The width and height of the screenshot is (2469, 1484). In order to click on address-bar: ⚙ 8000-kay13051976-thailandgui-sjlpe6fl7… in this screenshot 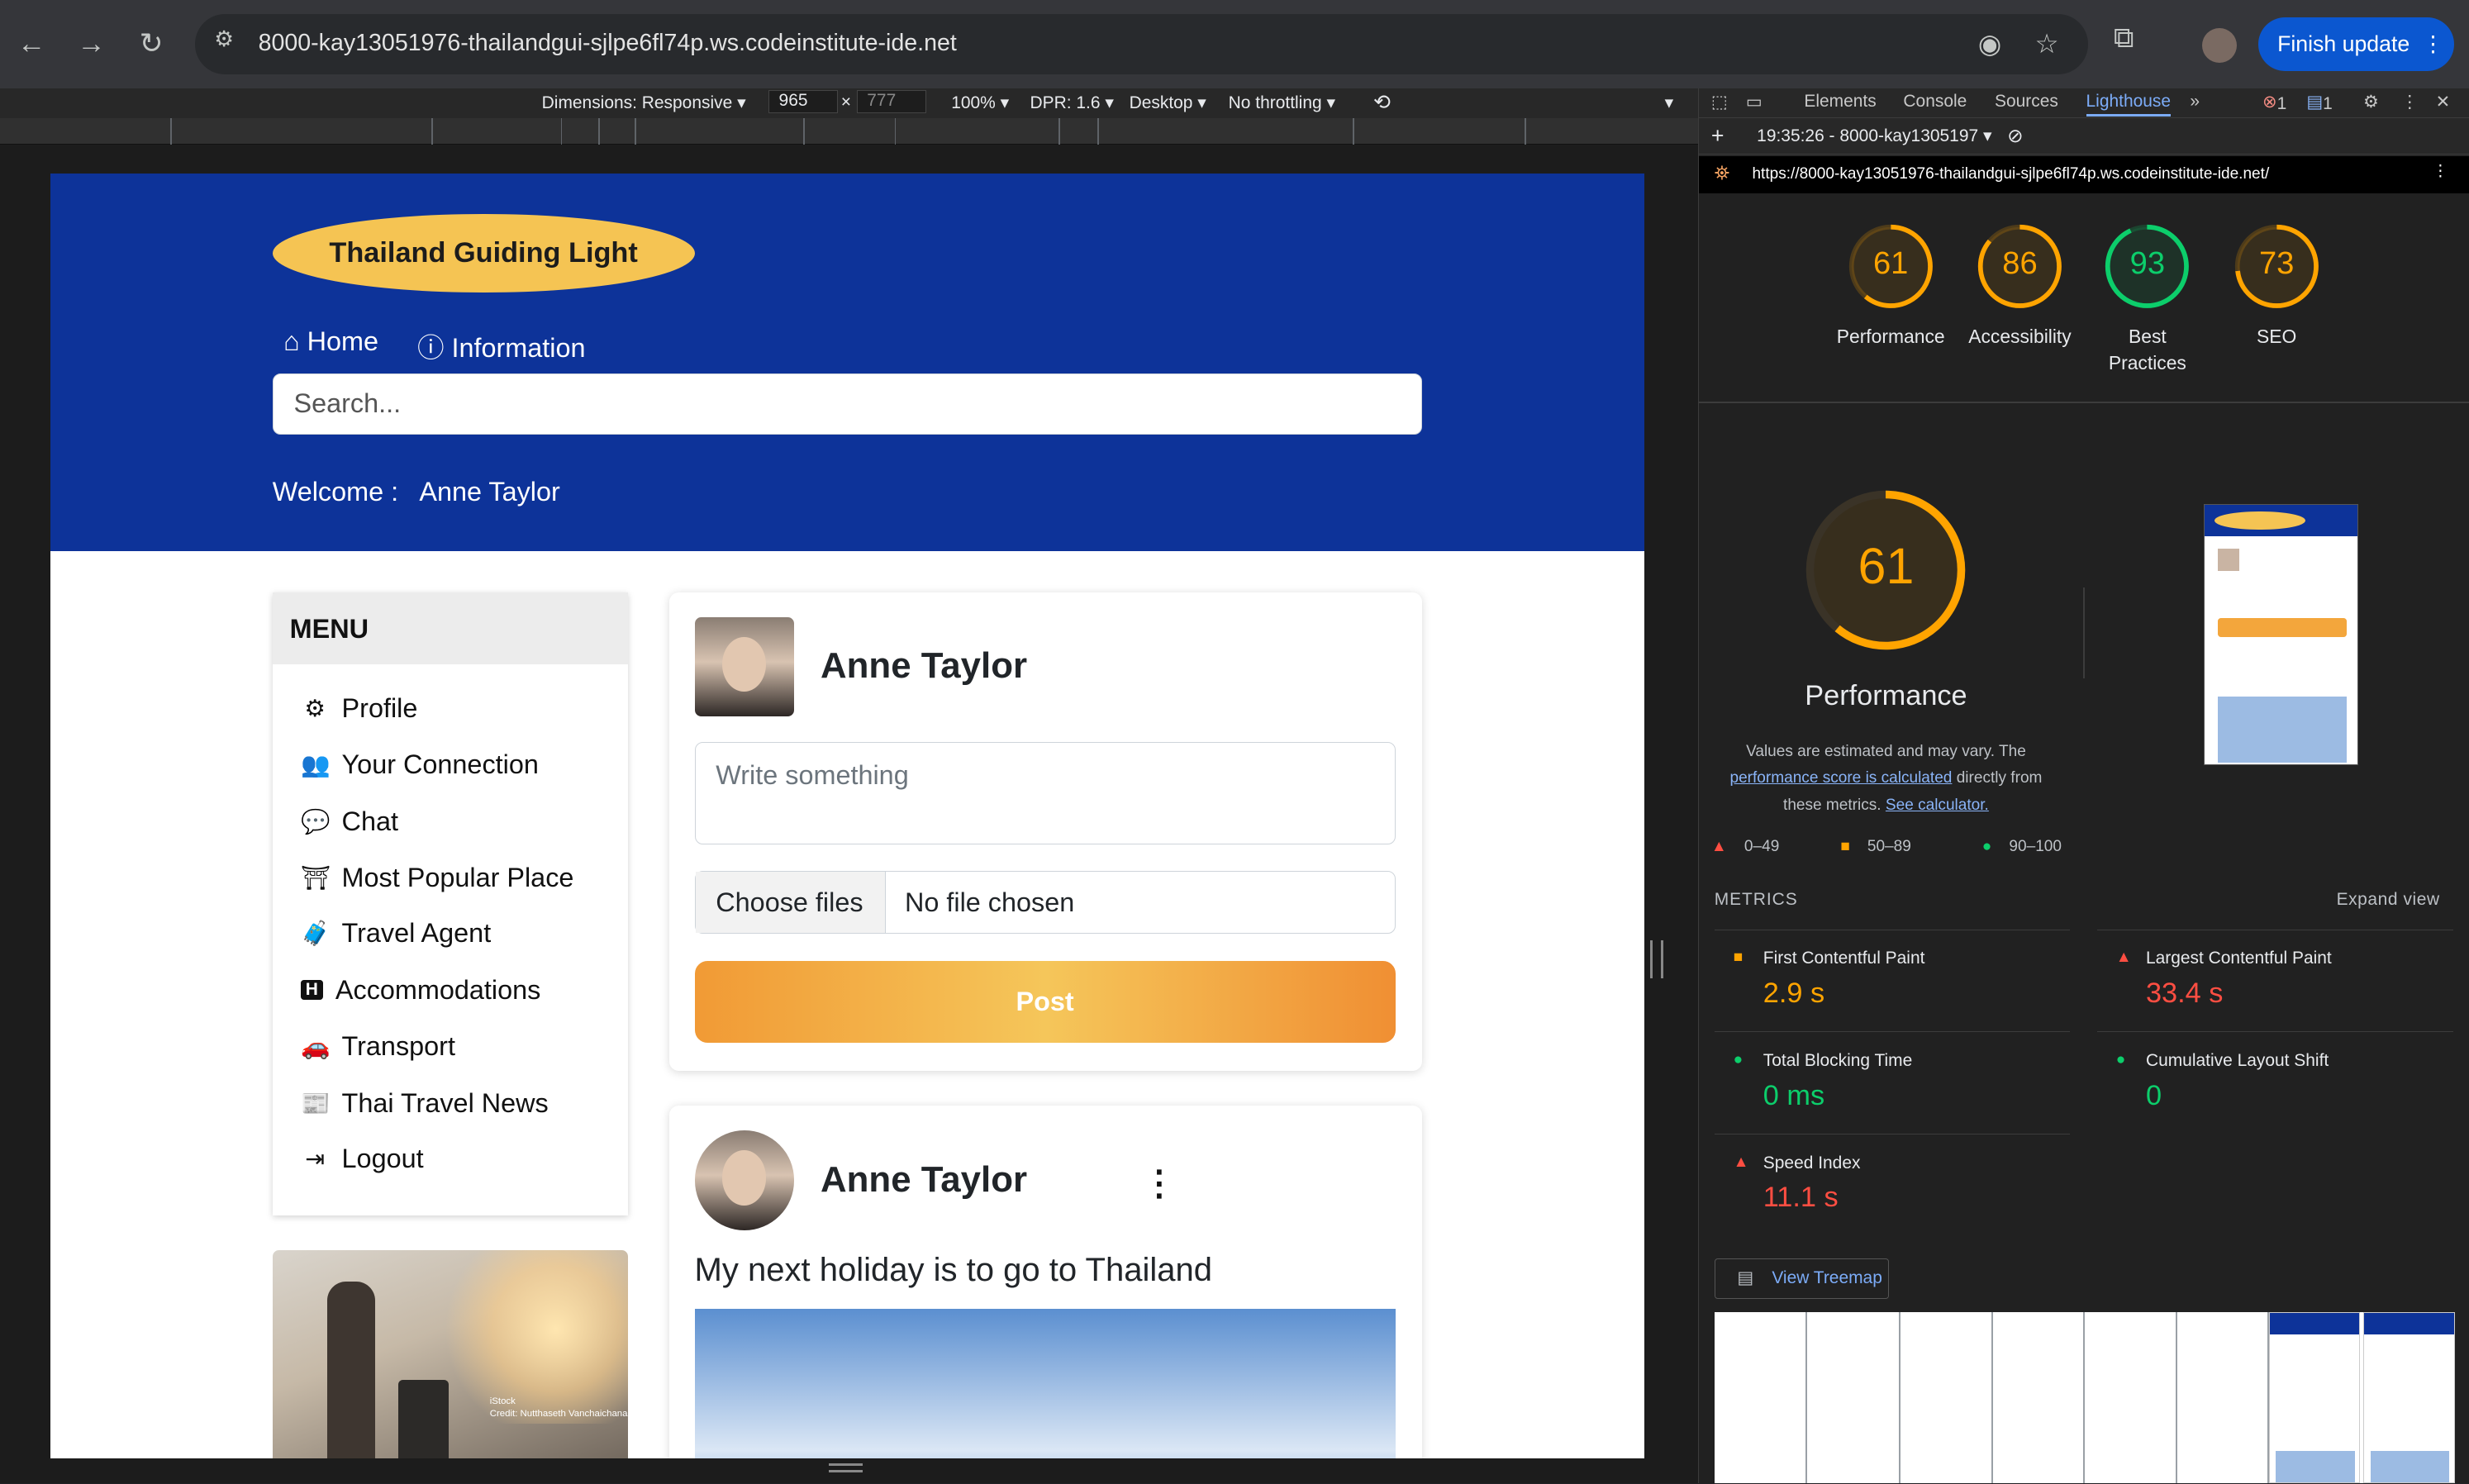, I will do `click(1142, 44)`.